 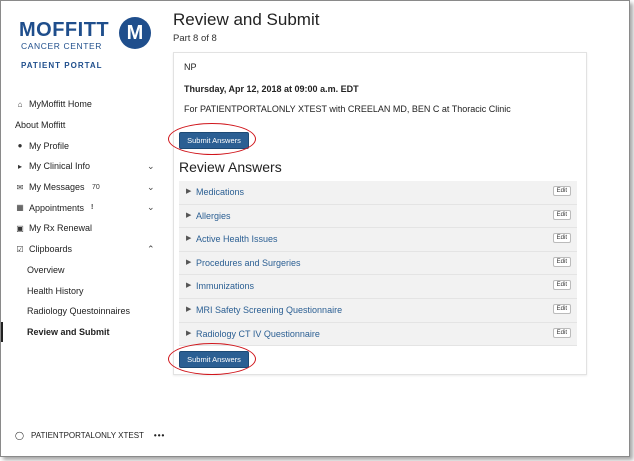 I want to click on provider-type: NP, so click(x=190, y=67).